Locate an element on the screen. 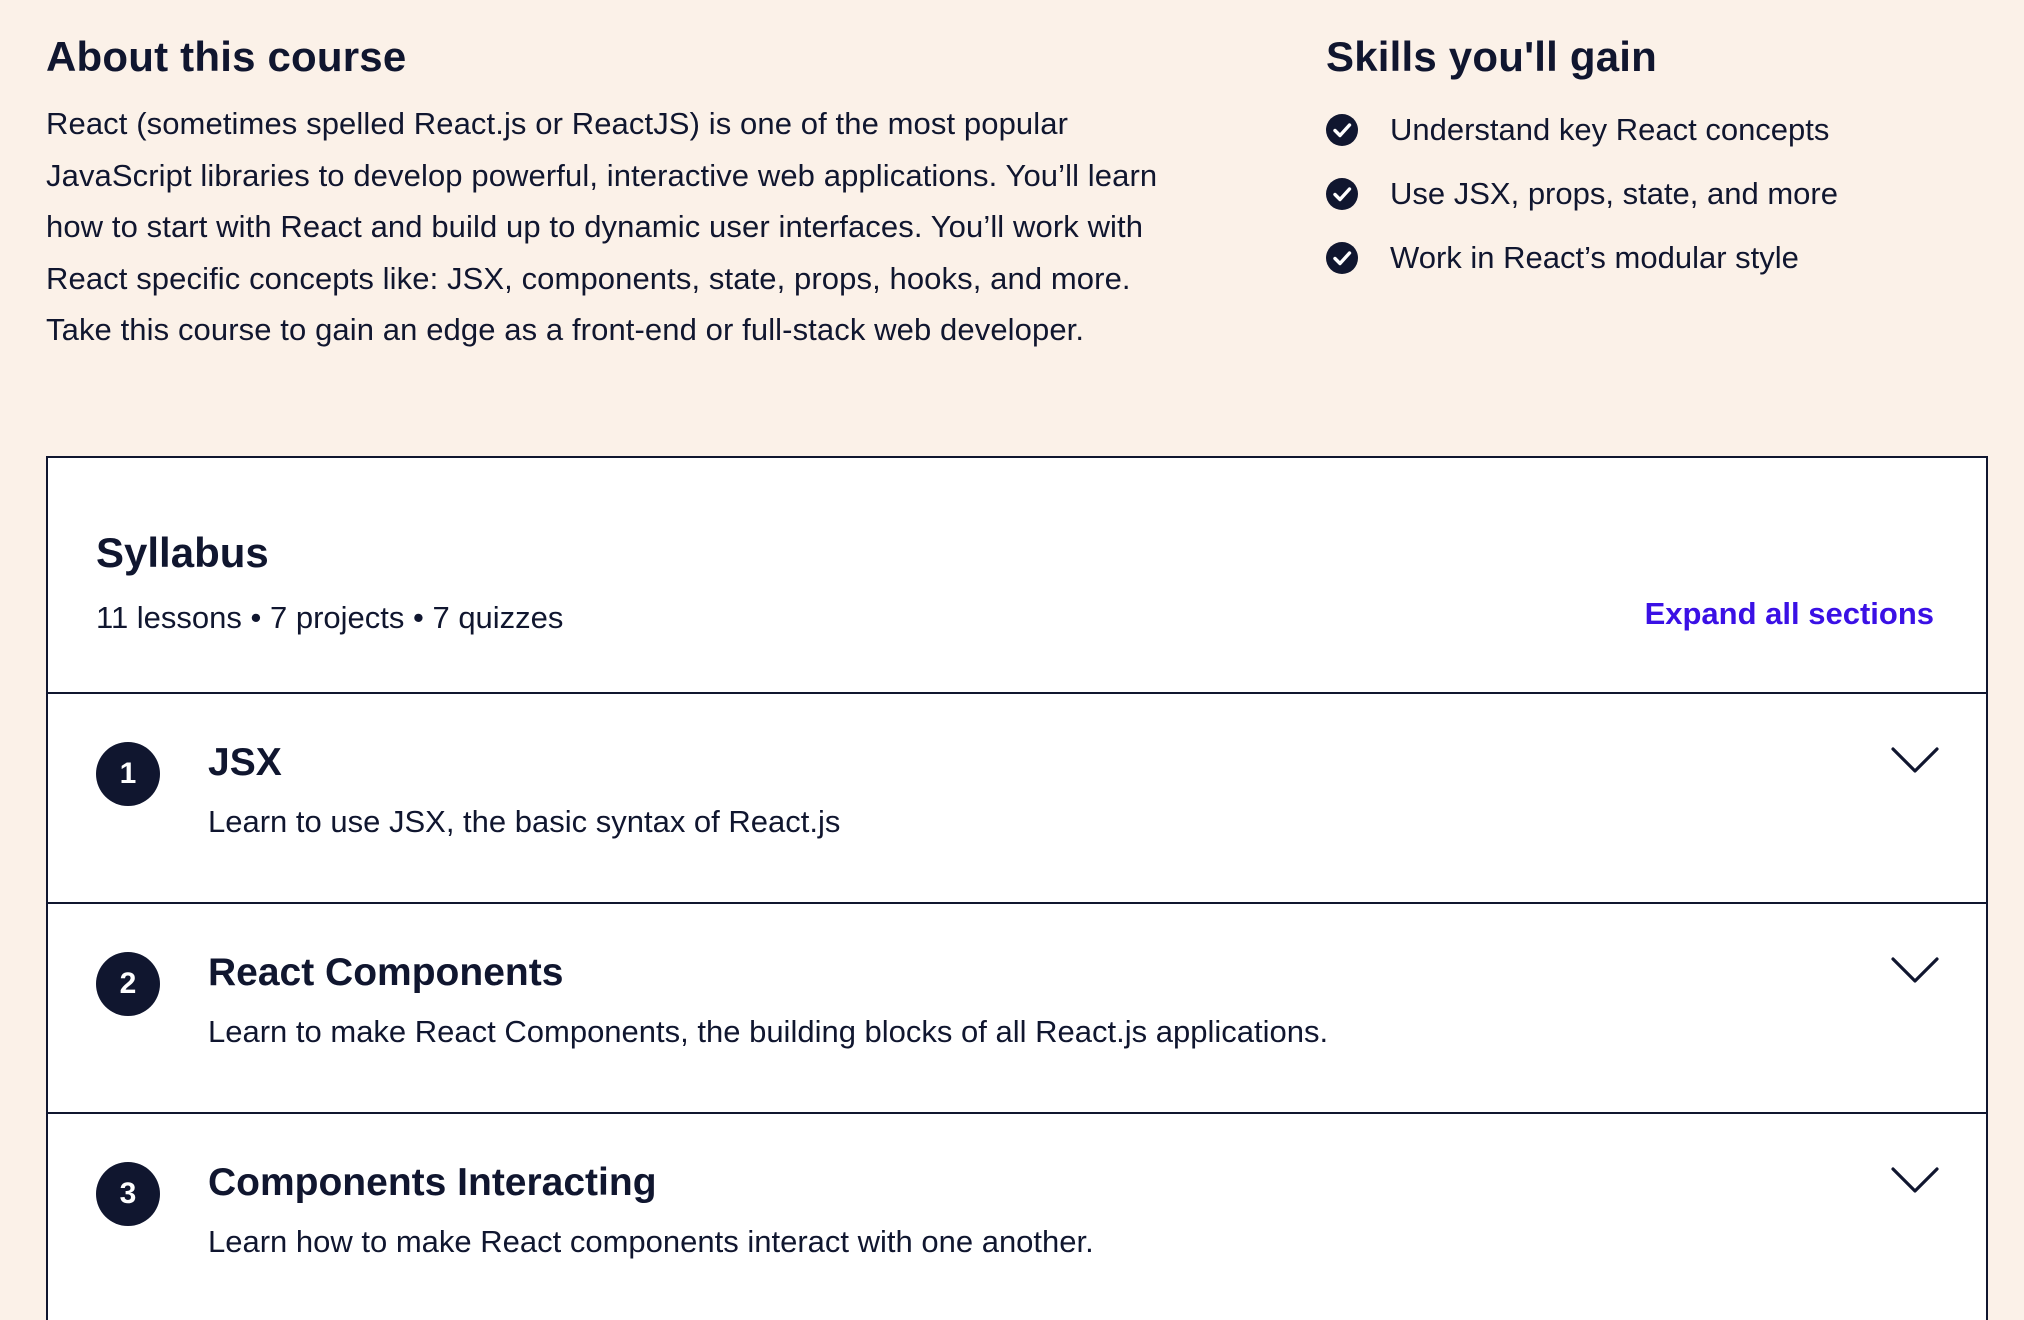 The height and width of the screenshot is (1320, 2024). expand-all-sections-button: Expand all sections is located at coordinates (1789, 614).